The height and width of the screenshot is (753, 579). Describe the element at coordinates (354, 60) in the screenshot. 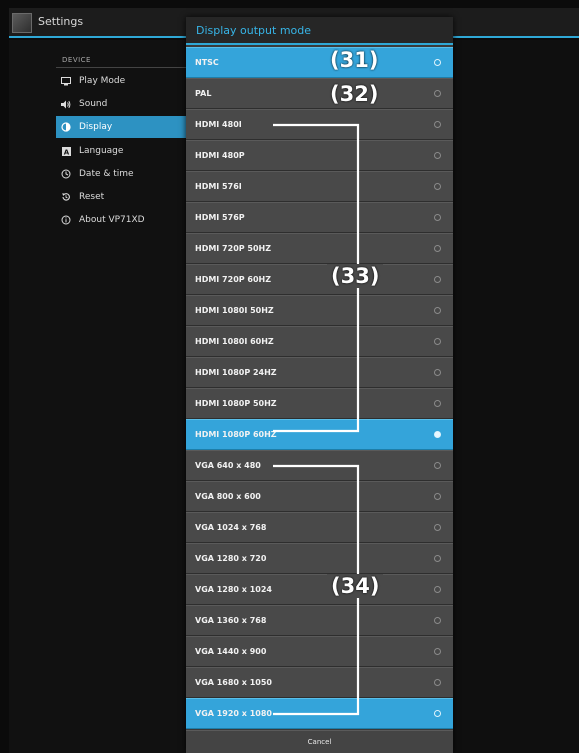

I see `callout-31: (31)` at that location.